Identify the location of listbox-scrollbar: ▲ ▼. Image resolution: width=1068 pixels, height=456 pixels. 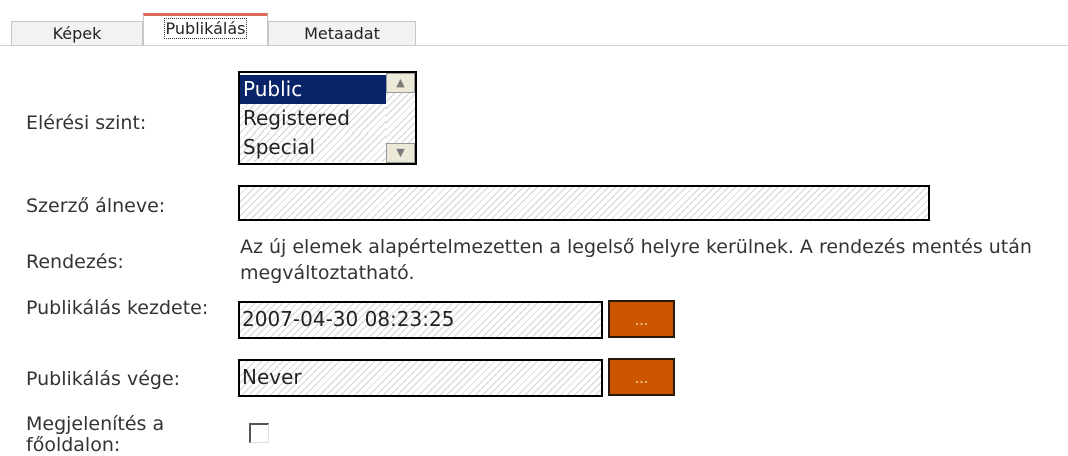
(400, 118).